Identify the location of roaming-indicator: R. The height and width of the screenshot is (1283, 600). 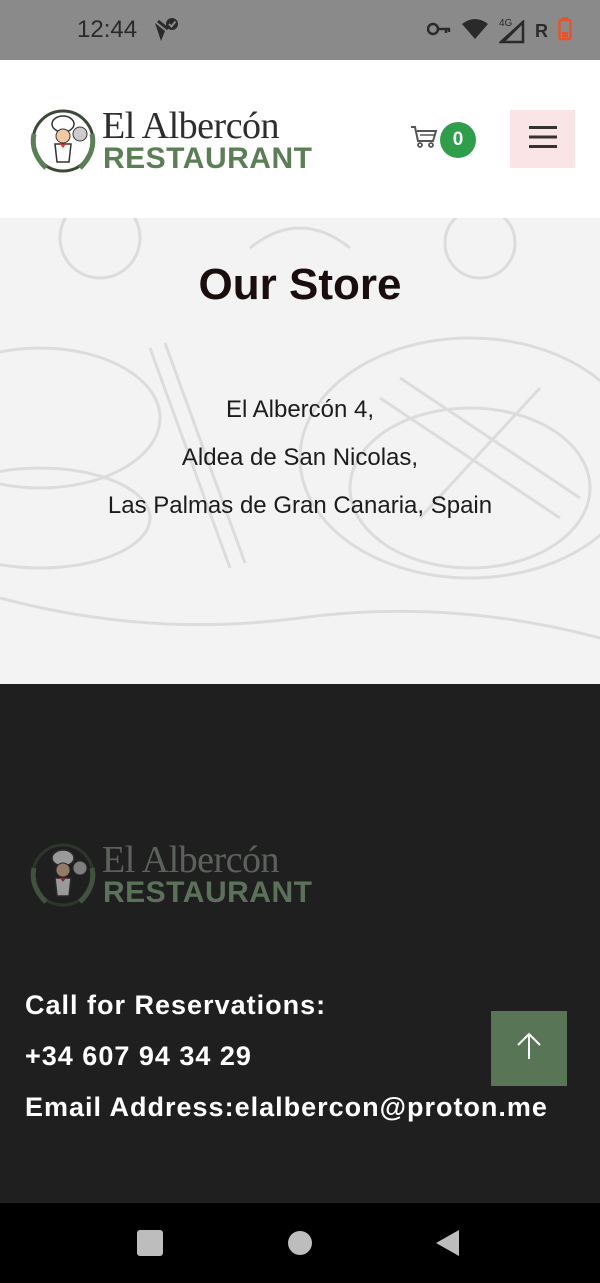
(541, 31).